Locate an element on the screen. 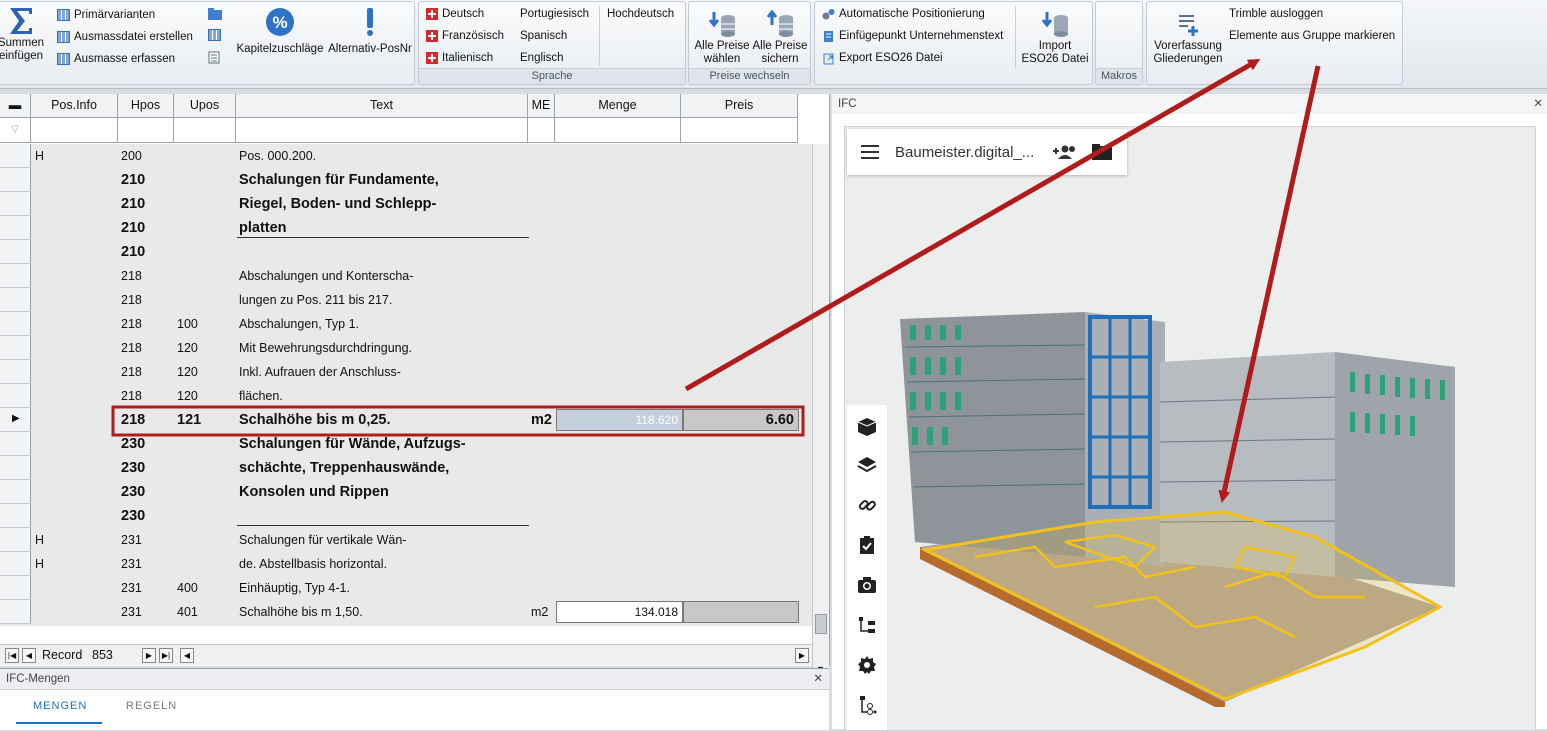 The width and height of the screenshot is (1547, 731). einfuegepunkt-button: Einfügepunkt Unternehmenstext is located at coordinates (912, 36).